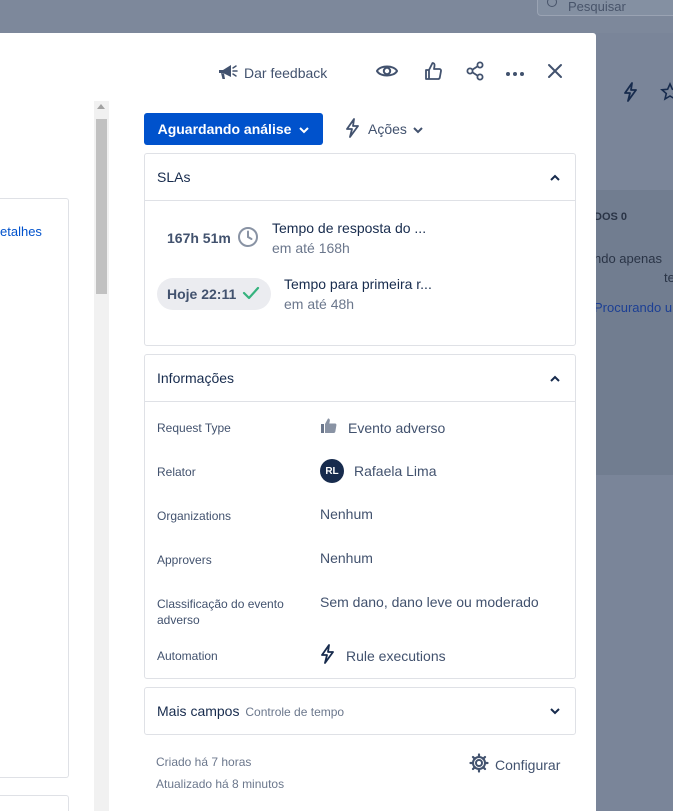  What do you see at coordinates (387, 129) in the screenshot?
I see `actions-label: Ações` at bounding box center [387, 129].